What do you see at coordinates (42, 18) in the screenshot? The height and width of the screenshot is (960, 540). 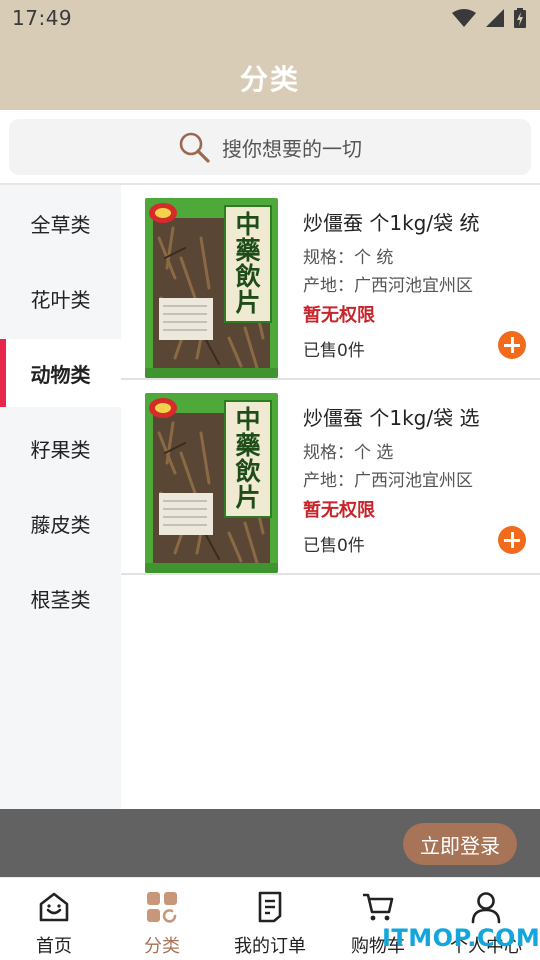 I see `status-time: 17:49` at bounding box center [42, 18].